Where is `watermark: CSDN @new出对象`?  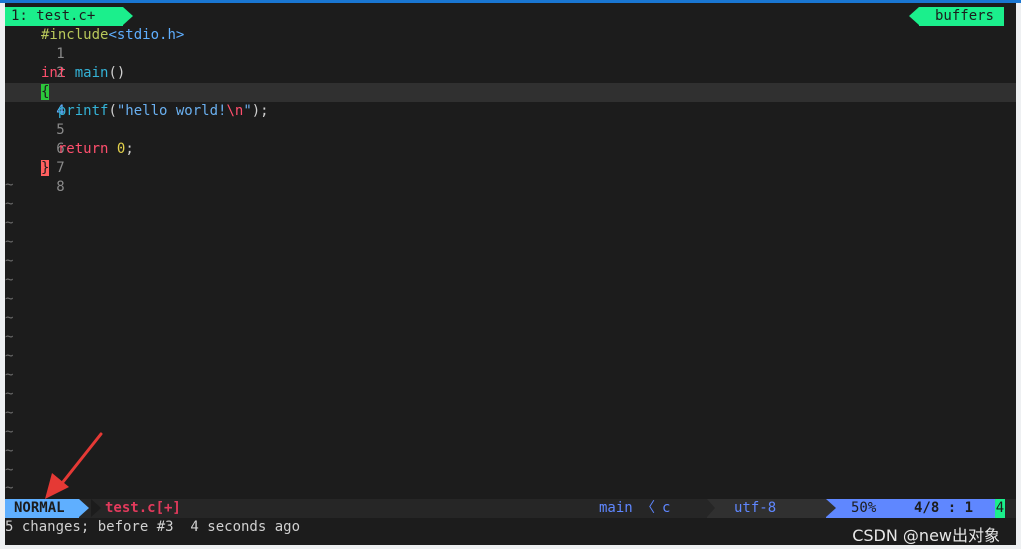
watermark: CSDN @new出对象 is located at coordinates (926, 535).